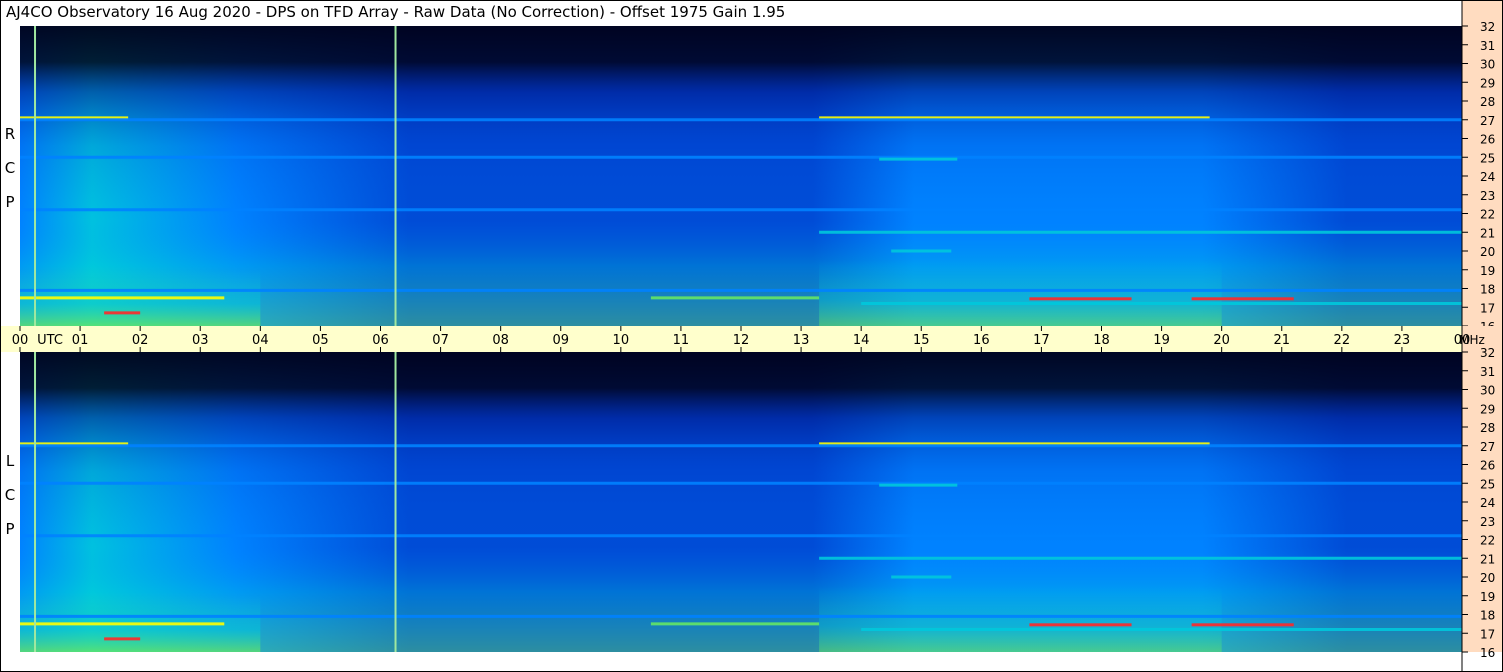  I want to click on time-tick-label-16: 16, so click(981, 340).